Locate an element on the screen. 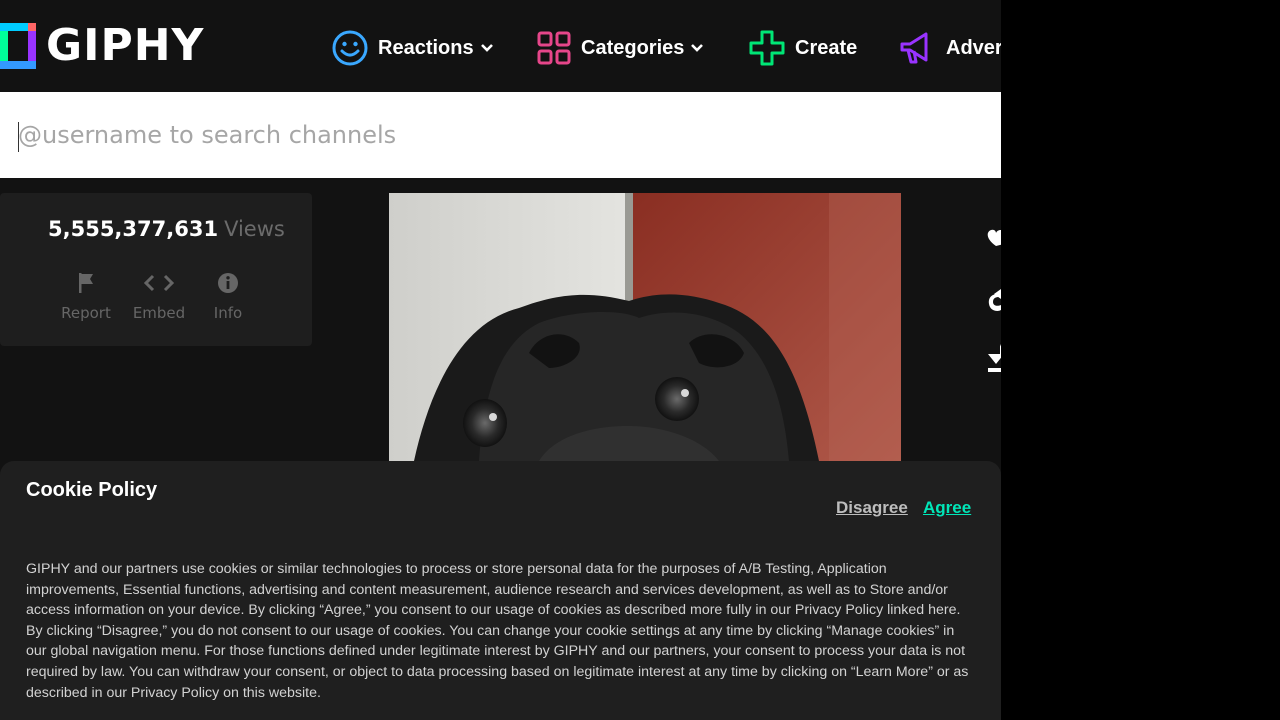  grid-icon is located at coordinates (554, 48).